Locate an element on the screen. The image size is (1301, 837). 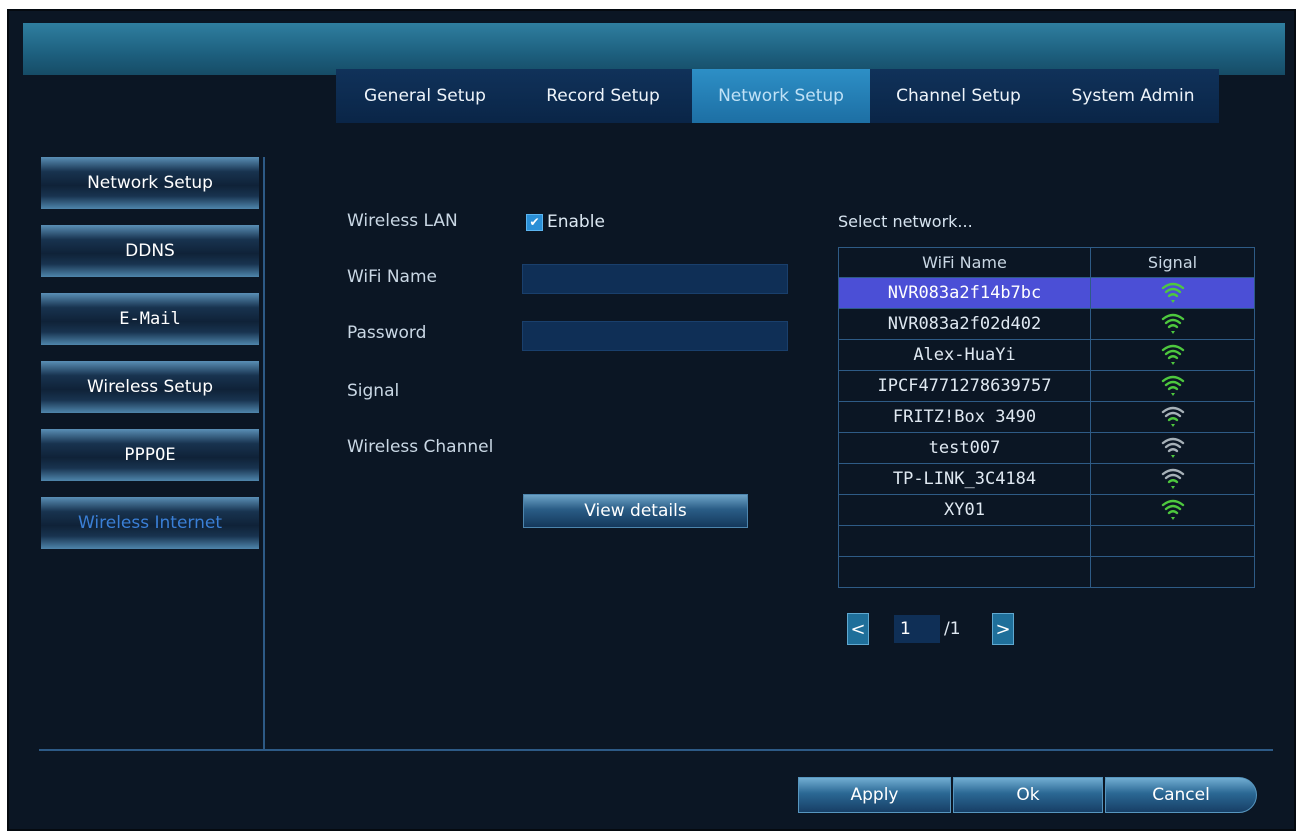
wireless-lan-label: Wireless LAN is located at coordinates (402, 221).